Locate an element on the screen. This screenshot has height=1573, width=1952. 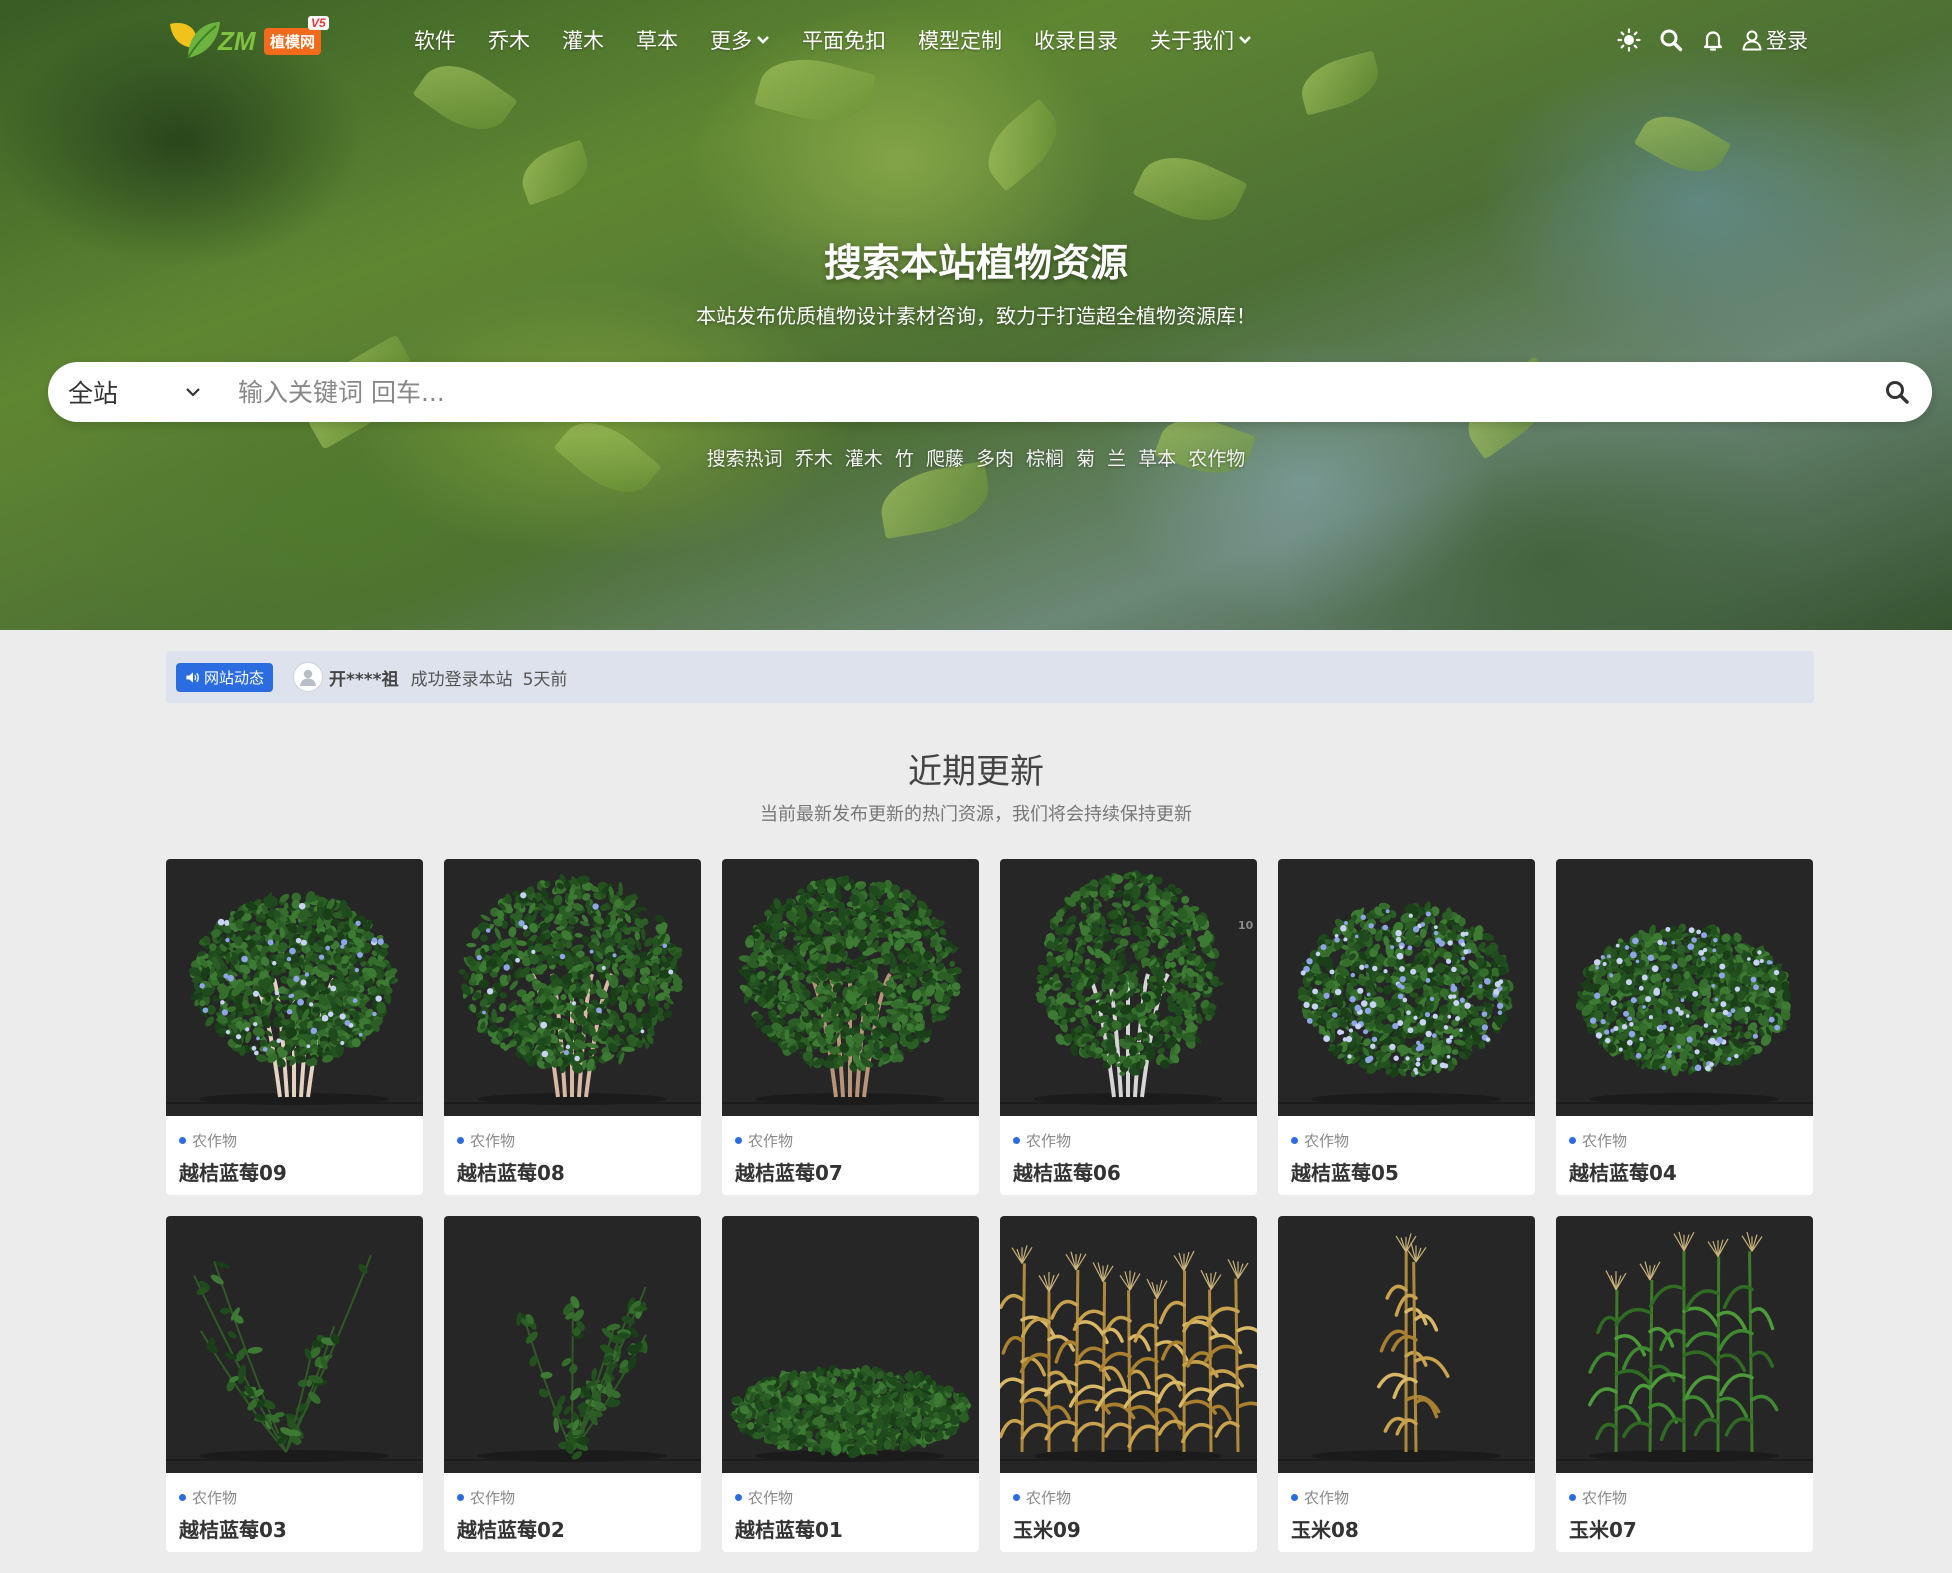
hot-word: 多肉 is located at coordinates (995, 459).